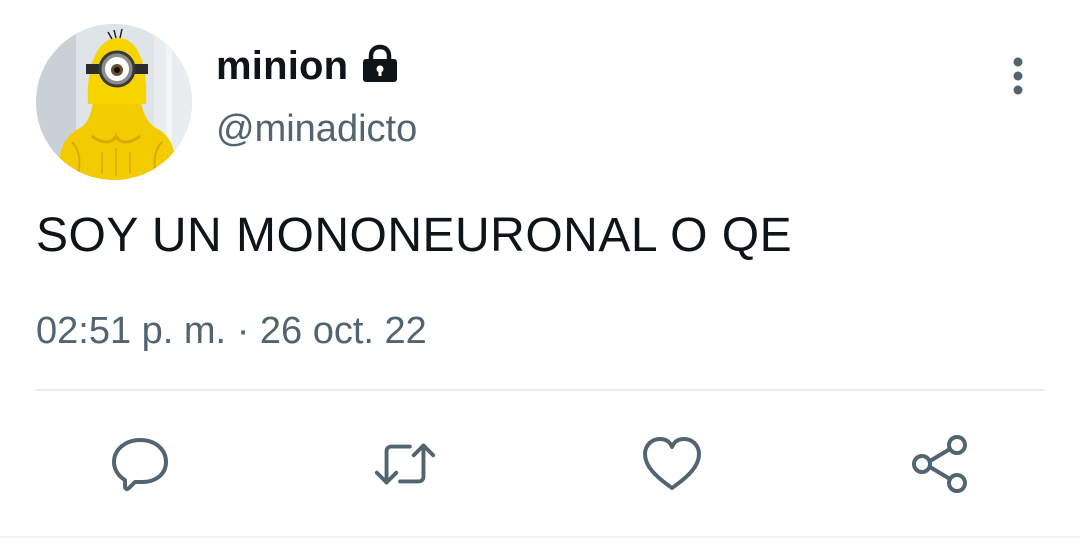  I want to click on retweet-icon, so click(405, 464).